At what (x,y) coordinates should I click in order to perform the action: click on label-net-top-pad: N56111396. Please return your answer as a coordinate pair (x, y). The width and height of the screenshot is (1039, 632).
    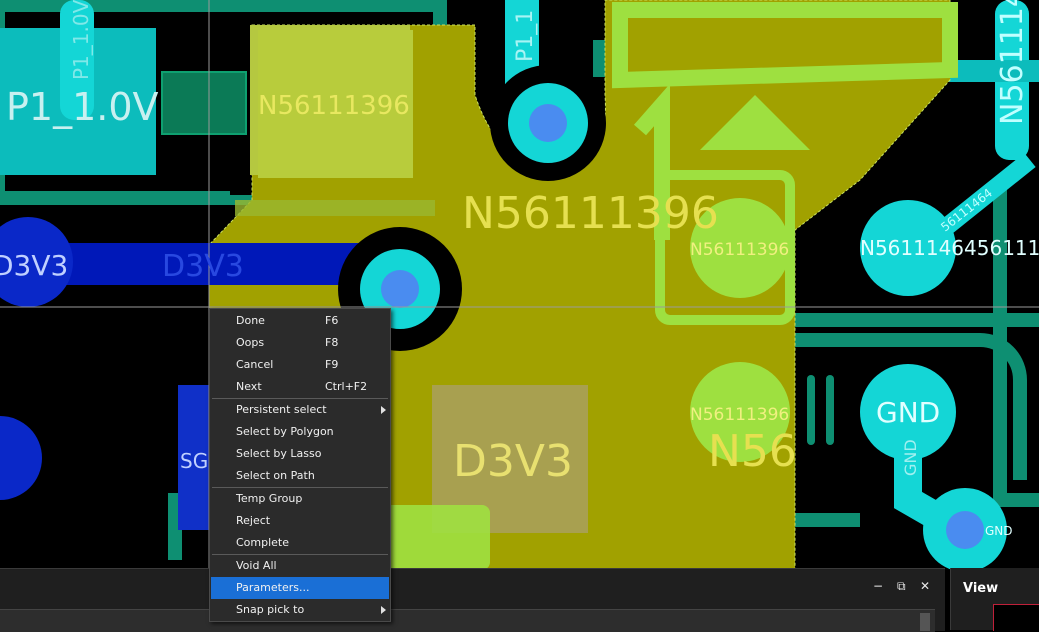
    Looking at the image, I should click on (334, 106).